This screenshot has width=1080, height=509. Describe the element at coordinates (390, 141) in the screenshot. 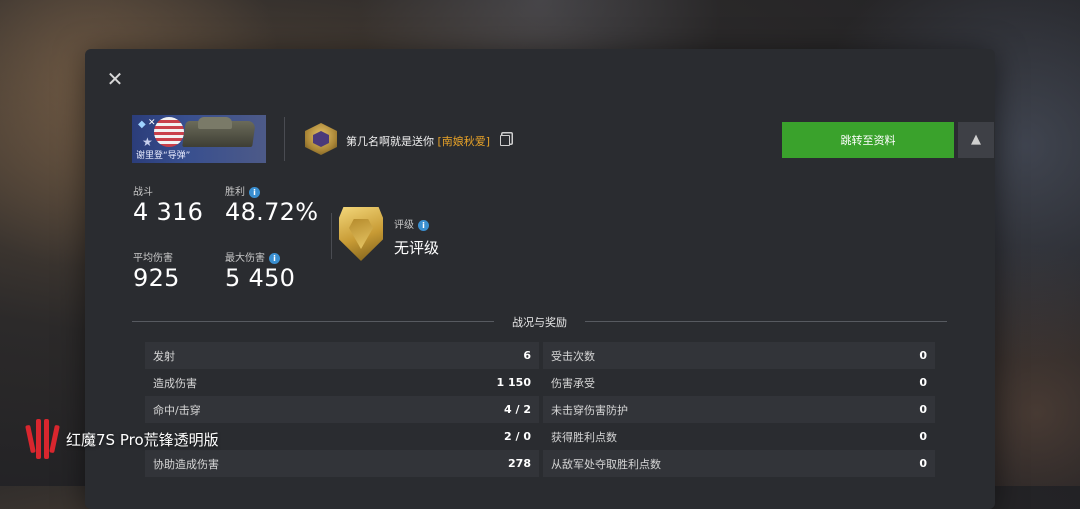

I see `player-name-text: 第几名啊就是送你` at that location.